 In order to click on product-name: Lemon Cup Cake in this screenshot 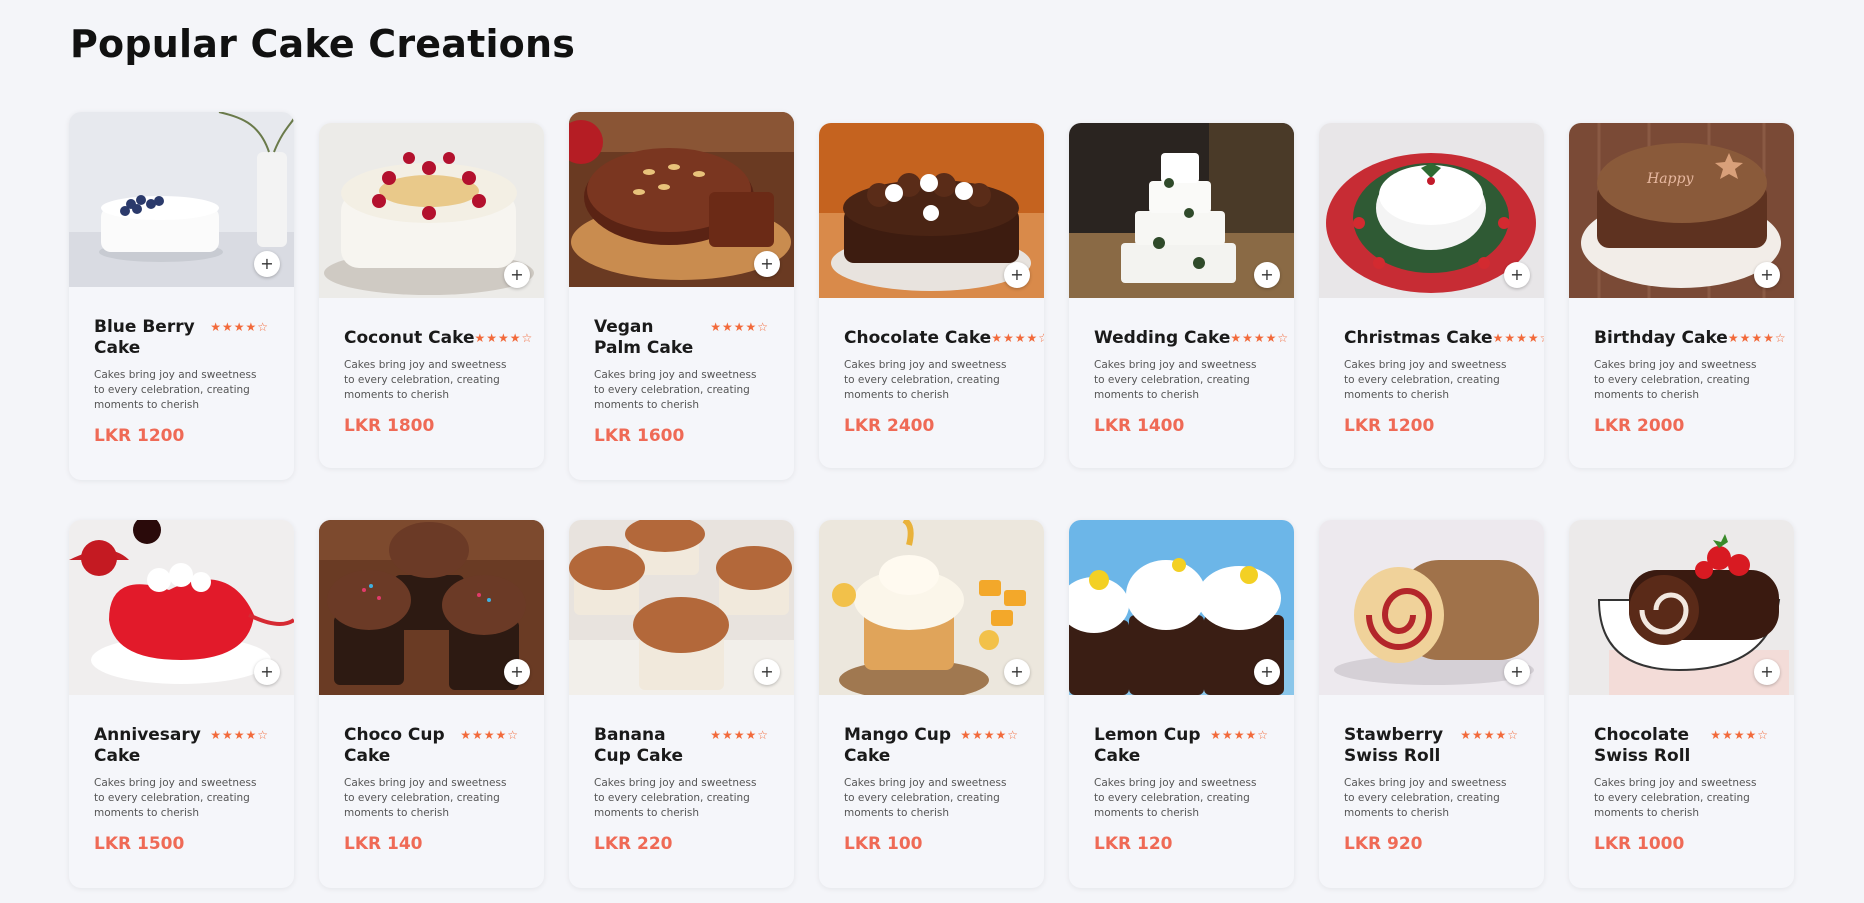, I will do `click(1147, 745)`.